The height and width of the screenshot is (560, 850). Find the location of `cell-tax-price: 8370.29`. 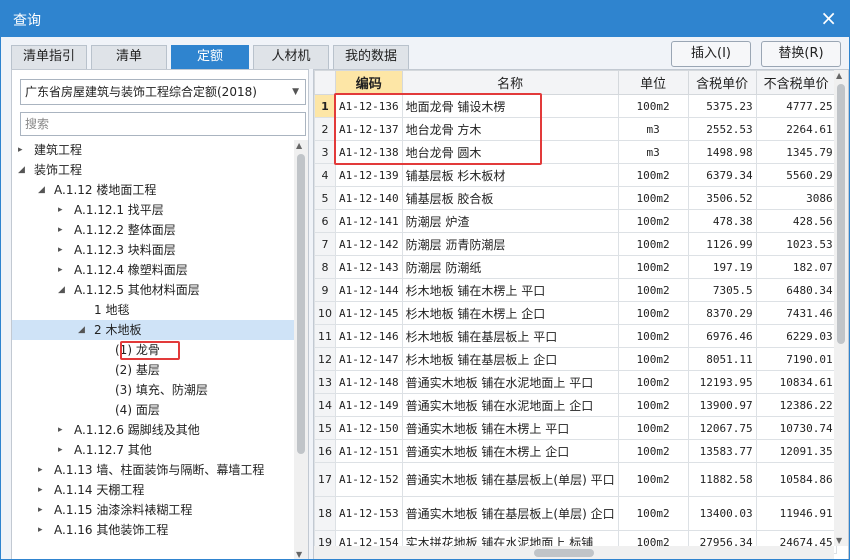

cell-tax-price: 8370.29 is located at coordinates (722, 313).